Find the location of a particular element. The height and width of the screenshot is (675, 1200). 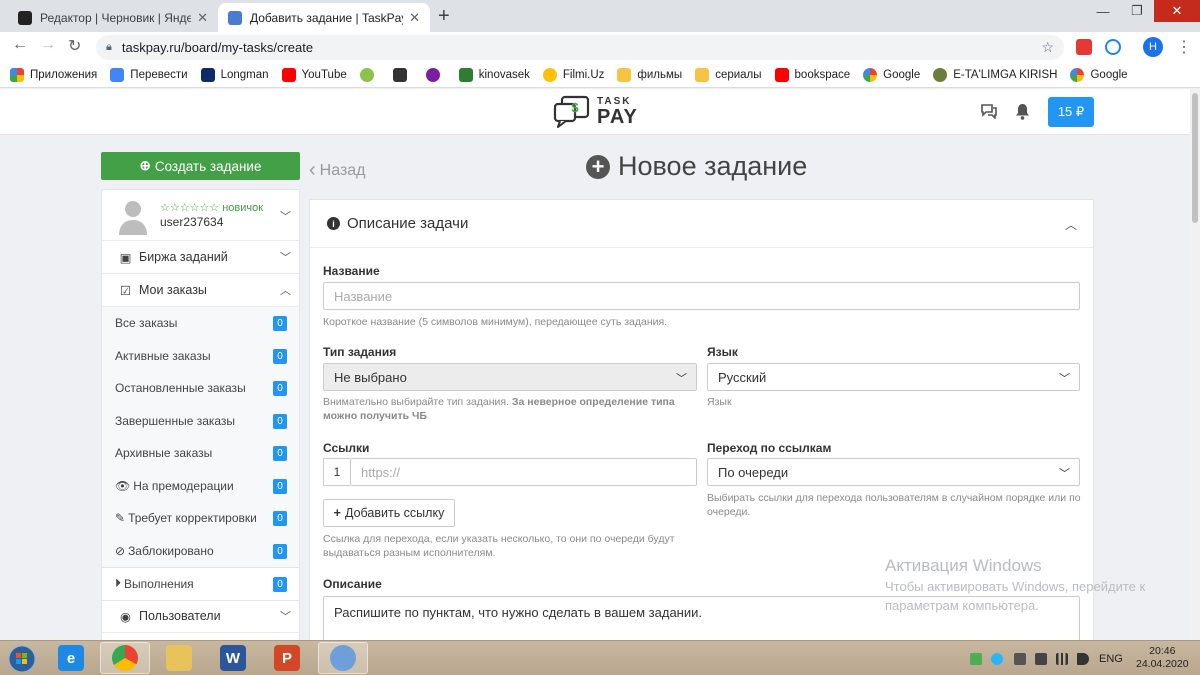

volume-icon is located at coordinates (1083, 659).